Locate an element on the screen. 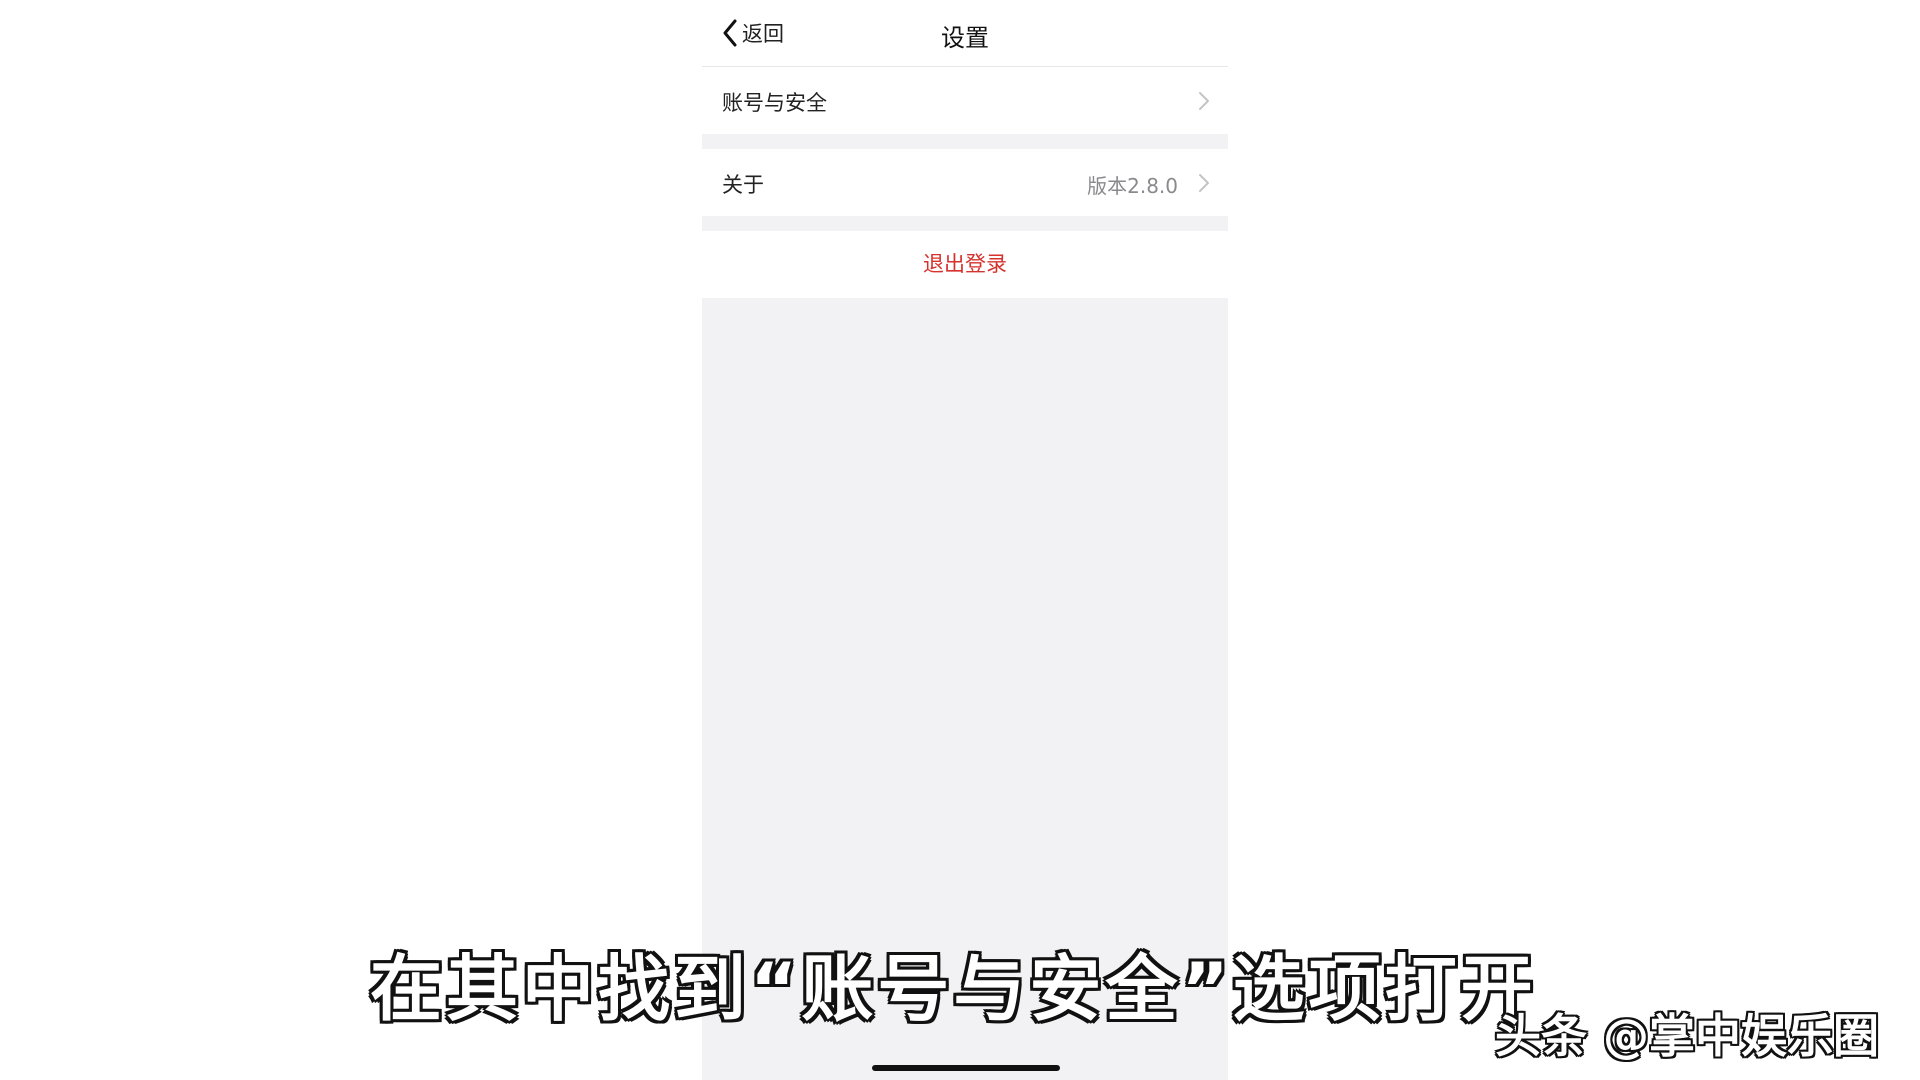  settings-item-label: 关于 is located at coordinates (743, 185).